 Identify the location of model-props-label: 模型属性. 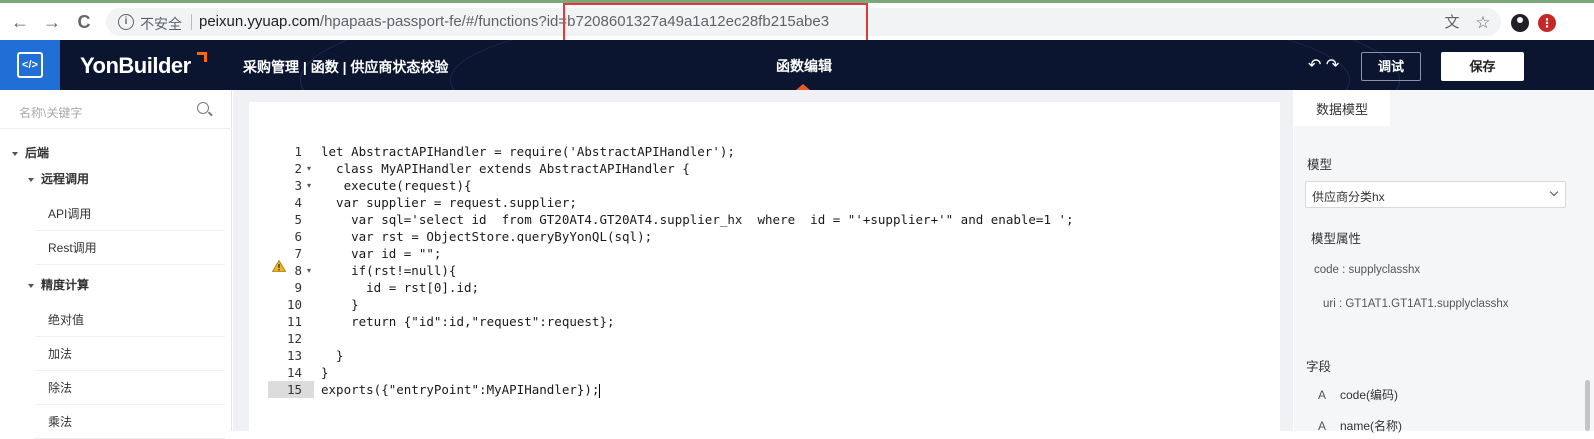
(1336, 239).